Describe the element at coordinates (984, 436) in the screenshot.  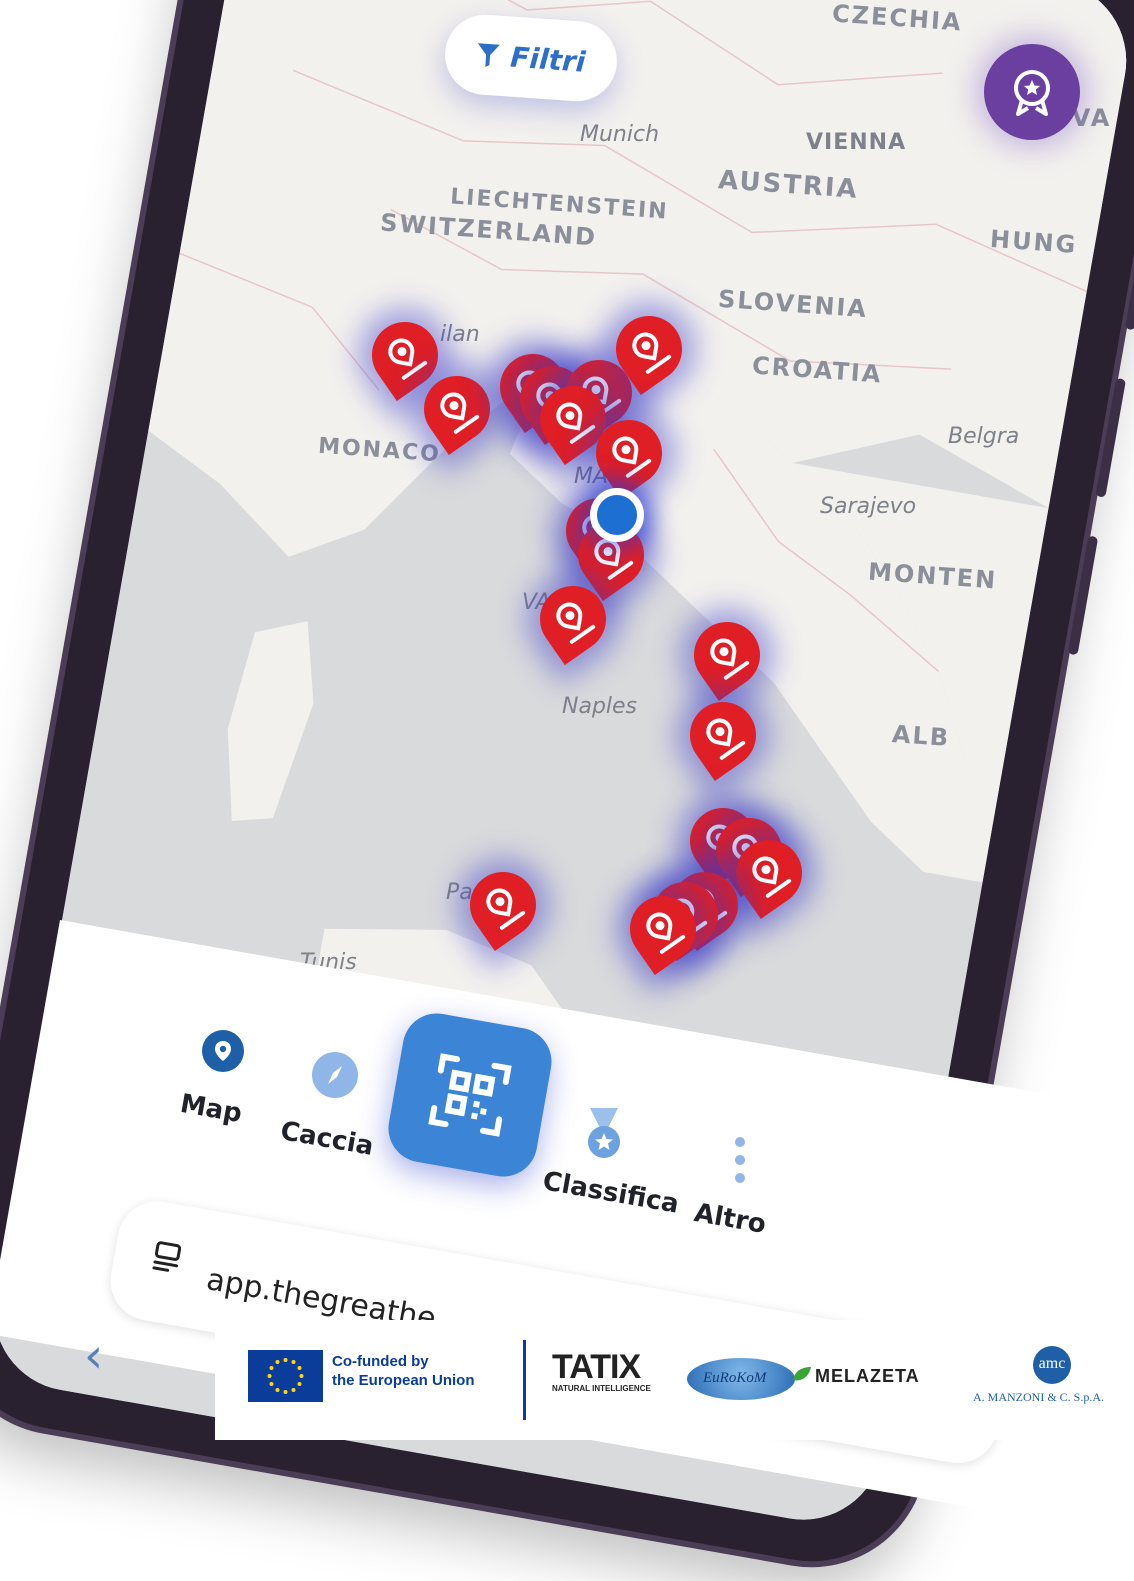
I see `city-label-belgrade: Belgra` at that location.